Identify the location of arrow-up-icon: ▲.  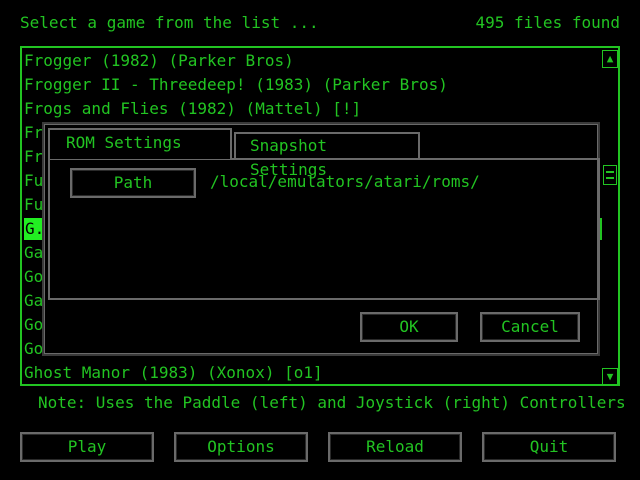
(610, 58).